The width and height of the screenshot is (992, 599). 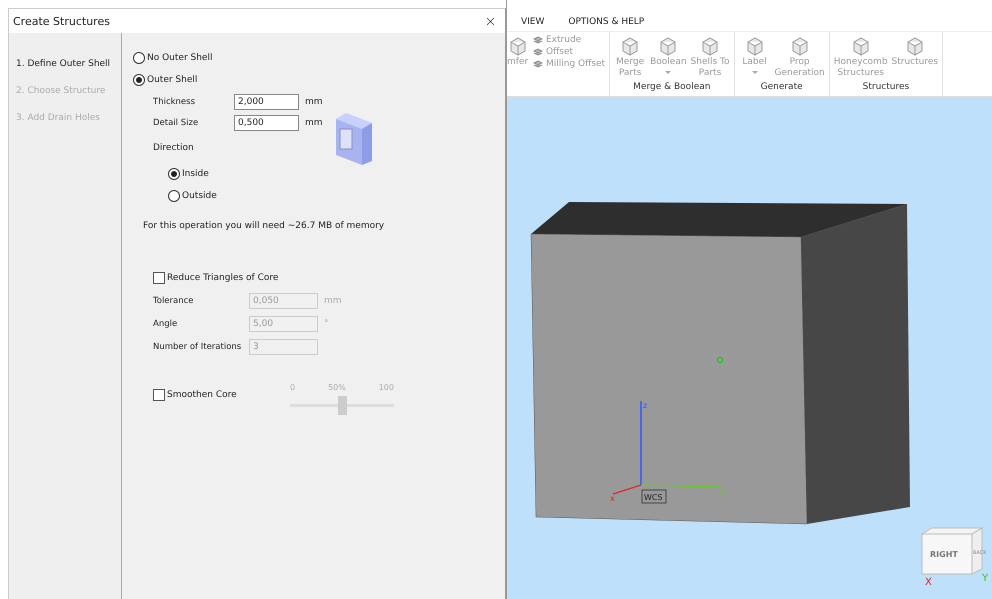 What do you see at coordinates (293, 387) in the screenshot?
I see `tick-label: 0` at bounding box center [293, 387].